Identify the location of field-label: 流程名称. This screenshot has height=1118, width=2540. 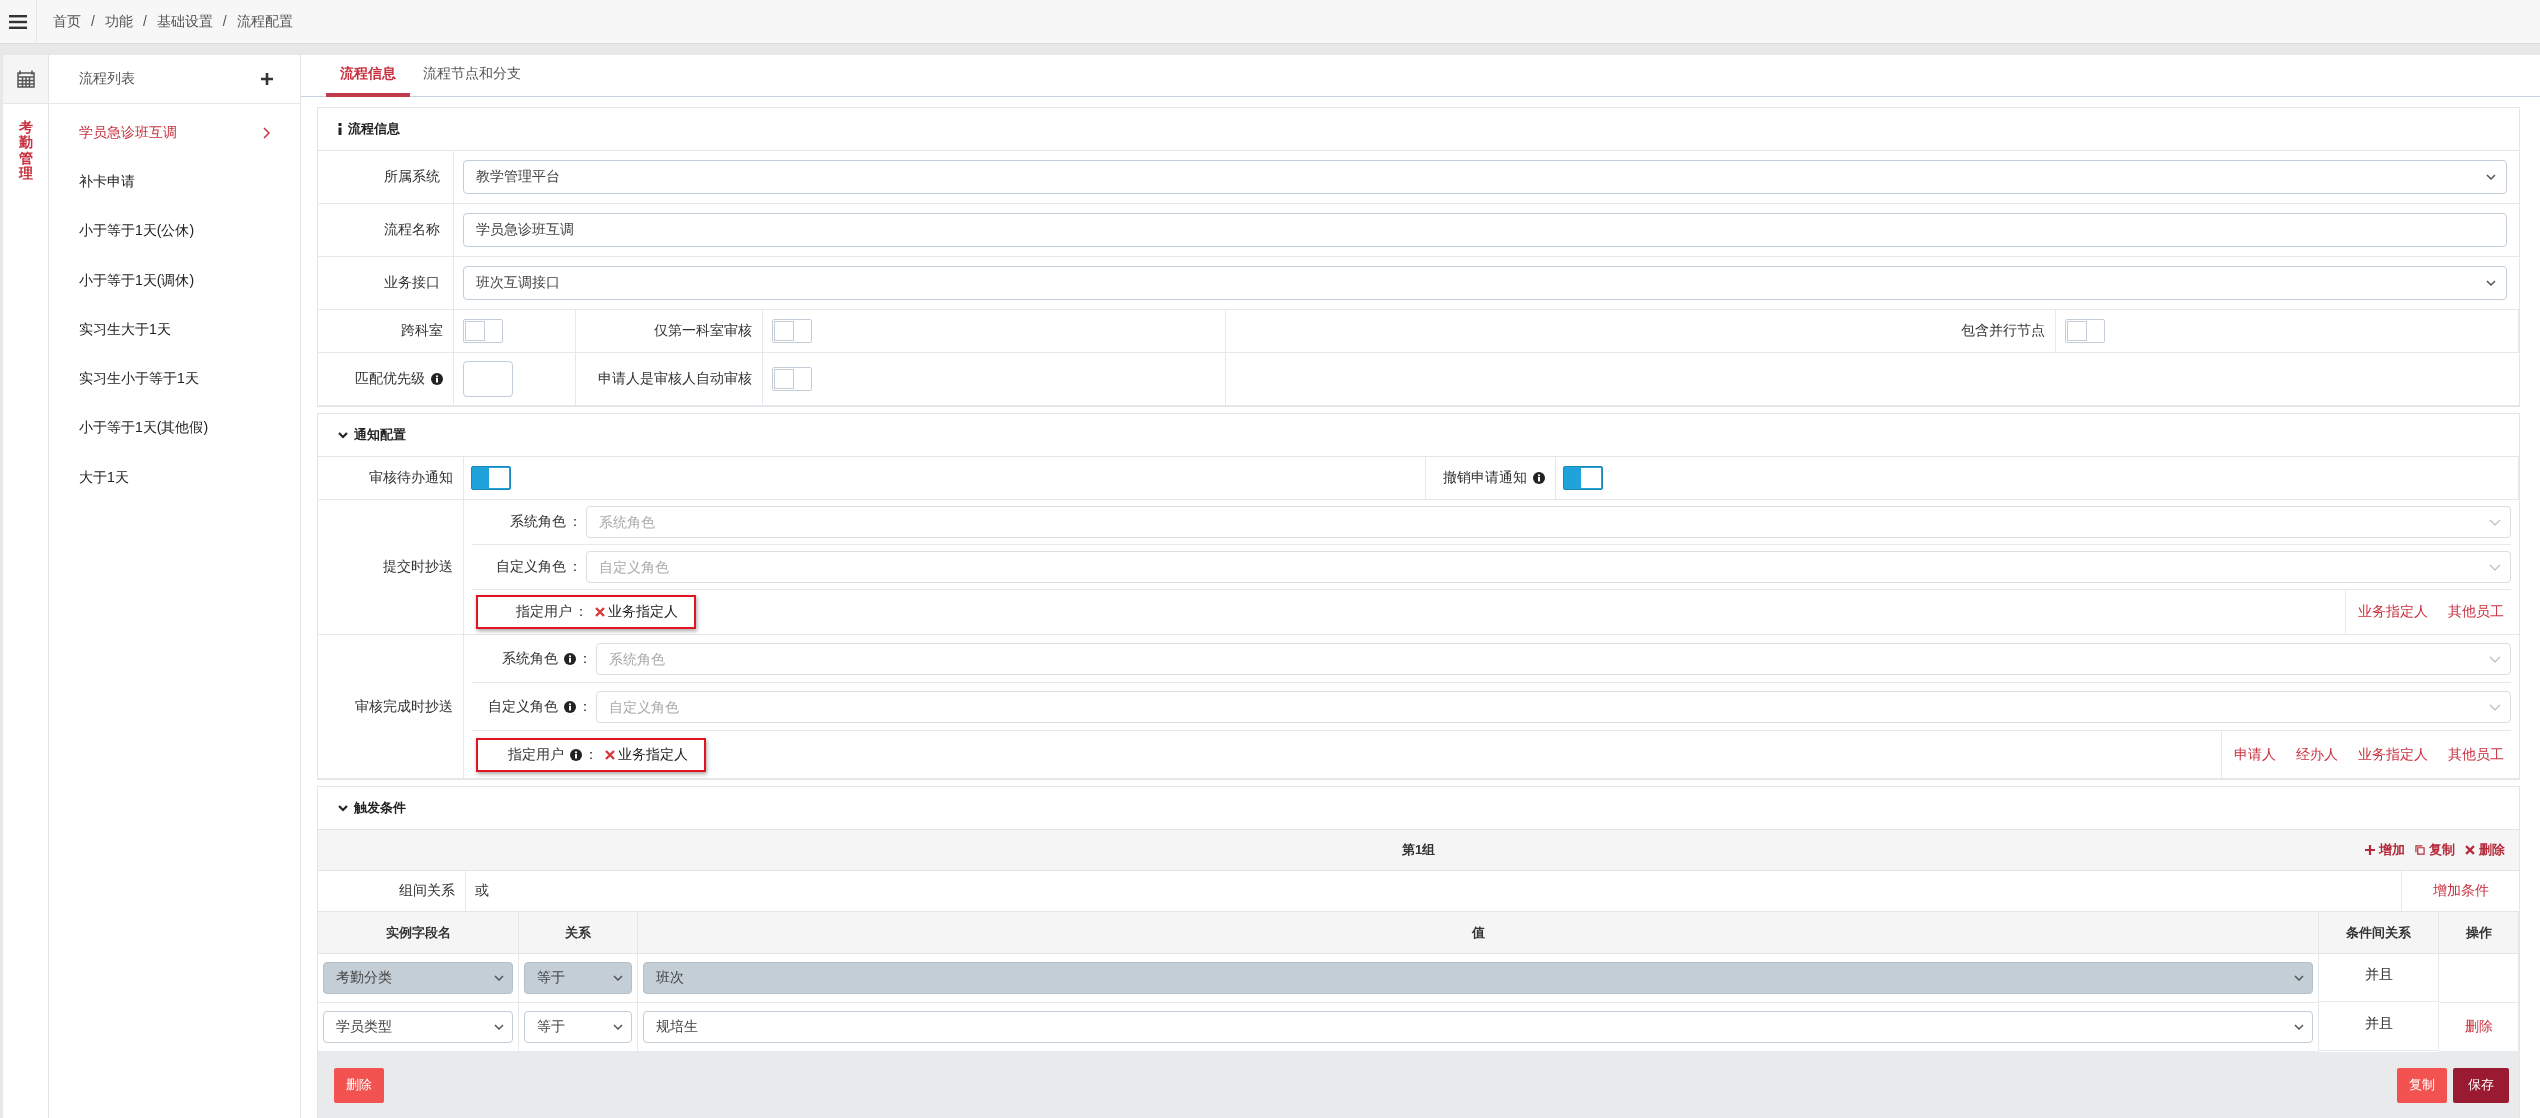
(386, 230).